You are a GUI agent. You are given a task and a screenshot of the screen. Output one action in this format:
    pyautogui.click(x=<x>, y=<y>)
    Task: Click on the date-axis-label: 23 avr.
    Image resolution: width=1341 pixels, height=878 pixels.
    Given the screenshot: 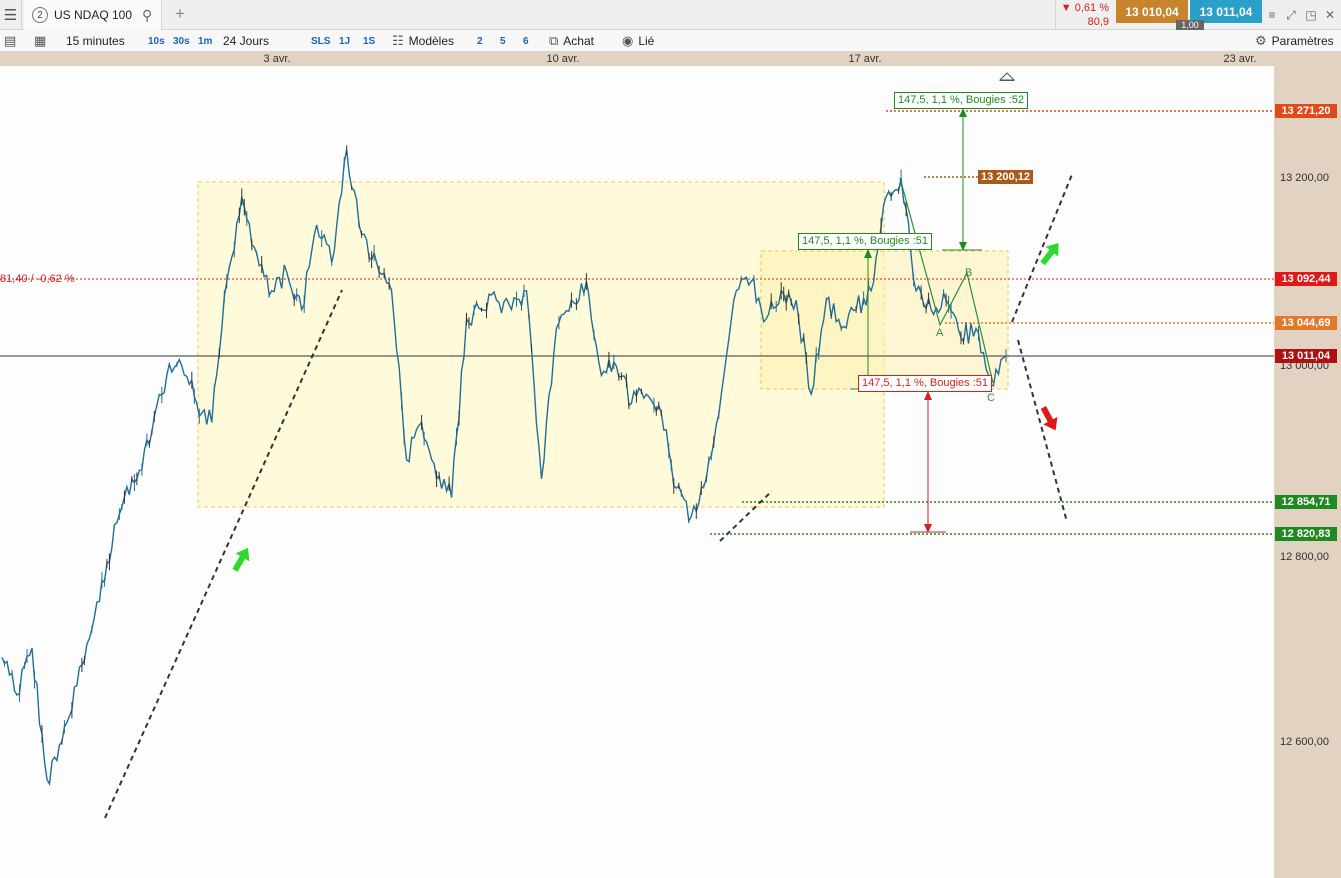 What is the action you would take?
    pyautogui.click(x=1240, y=59)
    